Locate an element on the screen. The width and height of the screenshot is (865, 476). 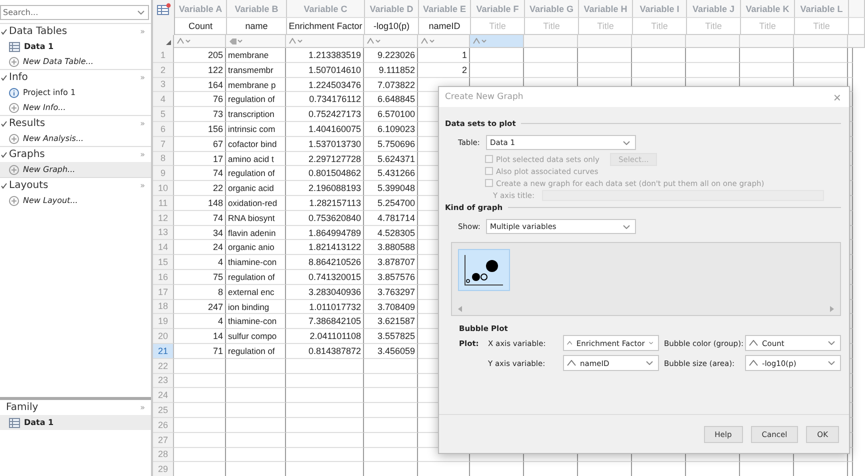
column-header: Variable J is located at coordinates (714, 9).